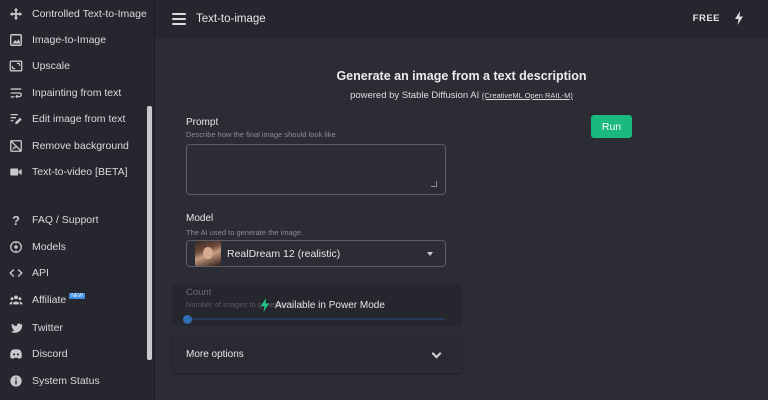  I want to click on new-badge: NEW, so click(77, 296).